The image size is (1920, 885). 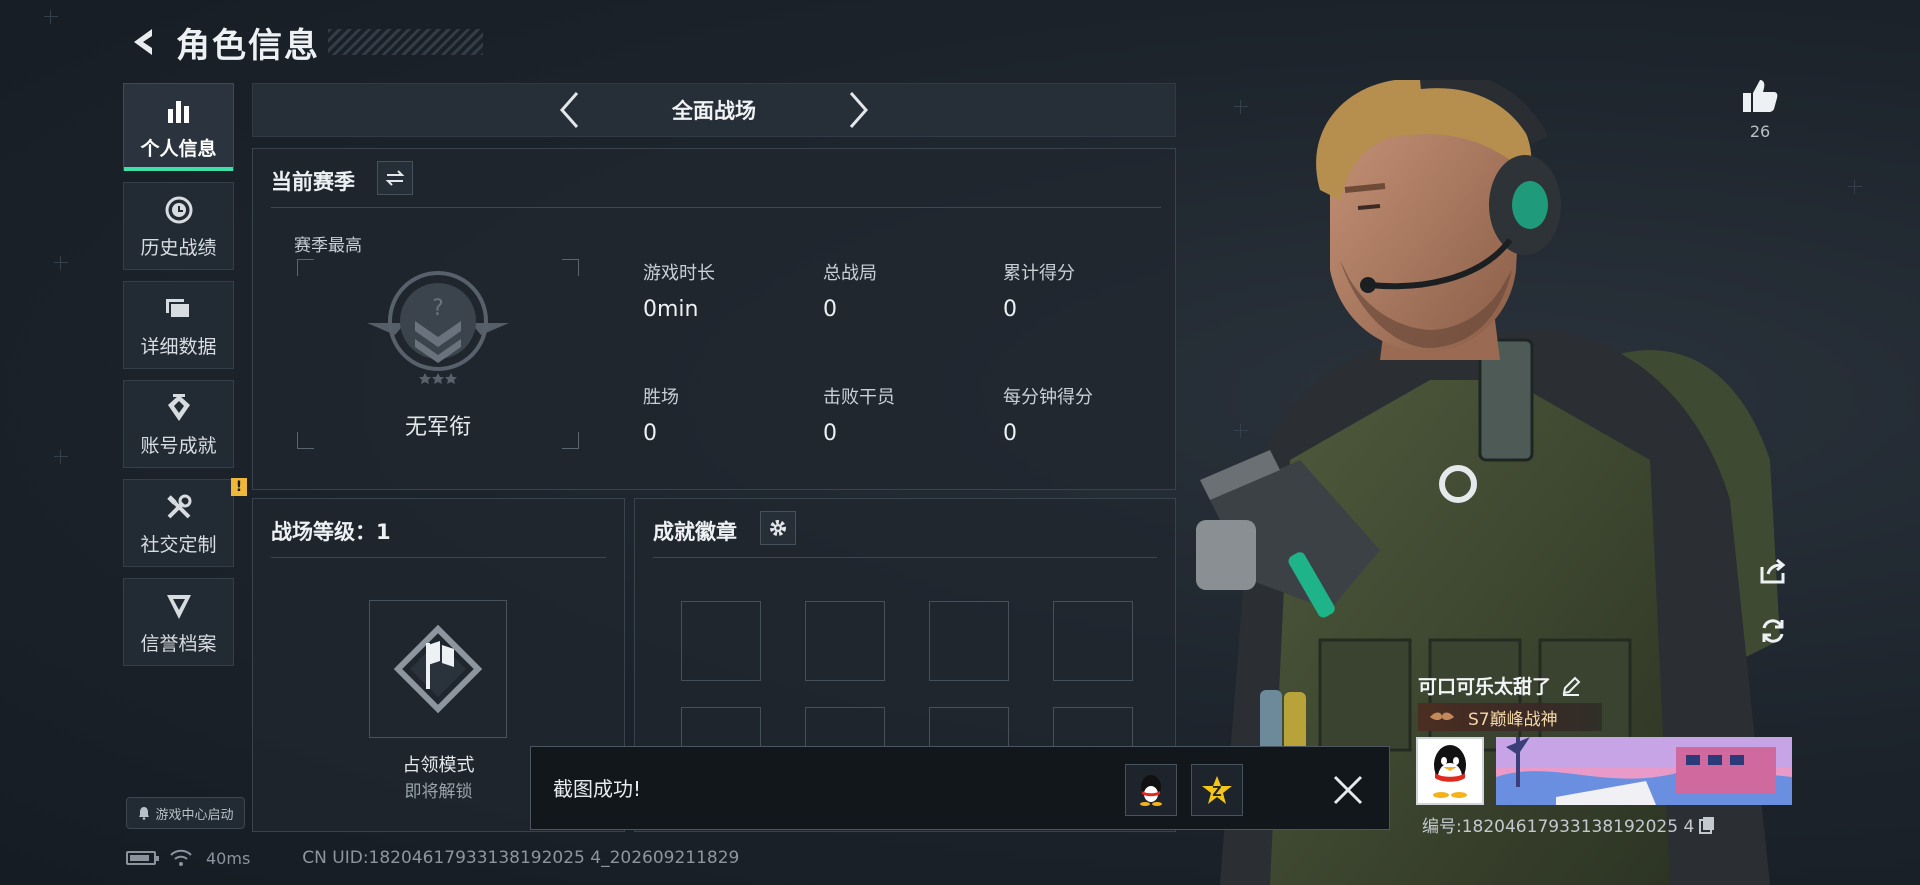 I want to click on launch-label: 游戏中心启动, so click(x=194, y=815).